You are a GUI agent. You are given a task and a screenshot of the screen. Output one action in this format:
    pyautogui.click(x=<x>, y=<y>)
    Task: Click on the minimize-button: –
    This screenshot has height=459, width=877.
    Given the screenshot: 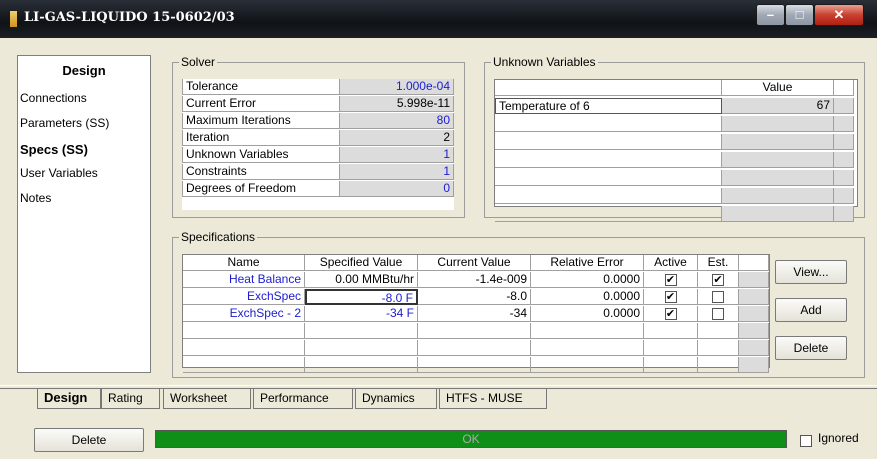 What is the action you would take?
    pyautogui.click(x=770, y=15)
    